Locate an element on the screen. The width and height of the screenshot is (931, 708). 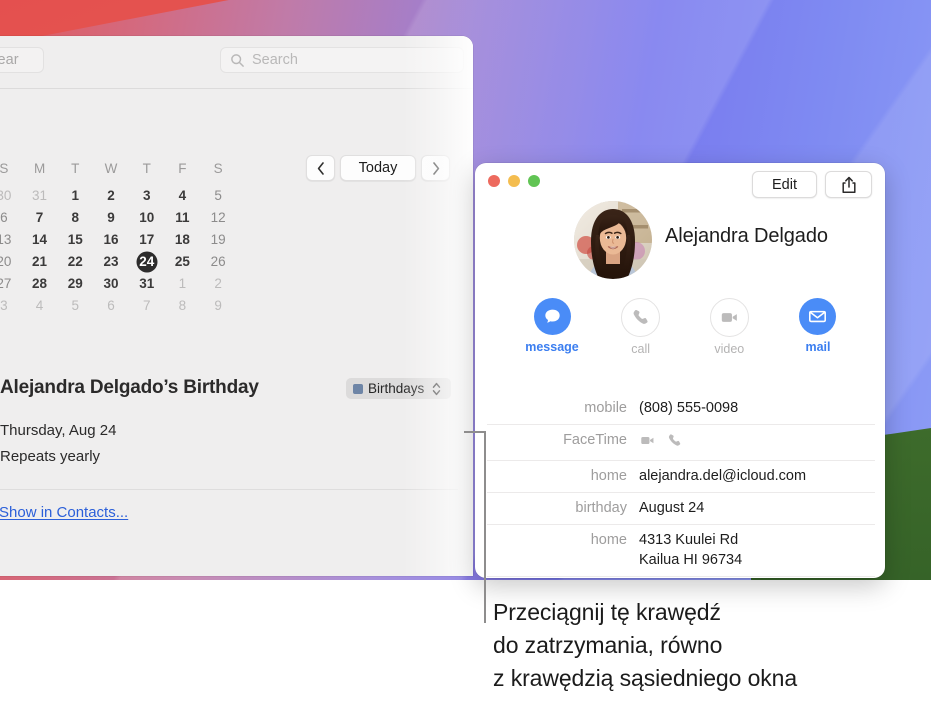
contact-detail-row: home alejandra.del@icloud.com is located at coordinates (681, 477).